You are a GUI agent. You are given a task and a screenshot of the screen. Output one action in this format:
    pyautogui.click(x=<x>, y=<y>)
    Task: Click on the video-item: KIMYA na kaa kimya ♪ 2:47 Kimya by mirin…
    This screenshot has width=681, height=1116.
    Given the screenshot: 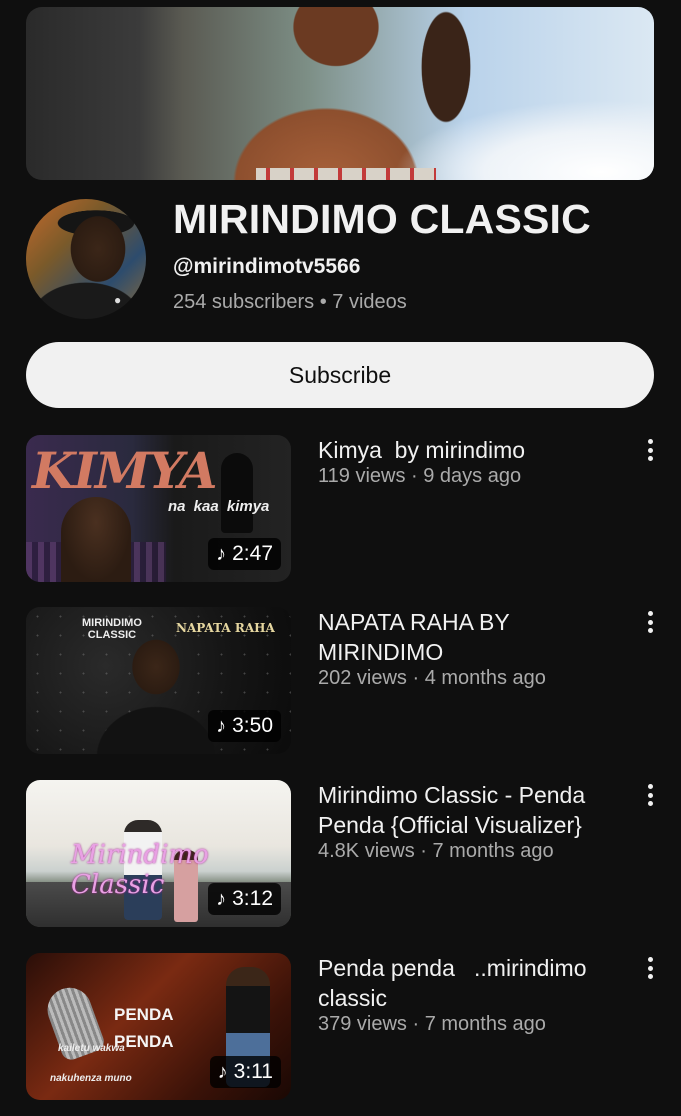 What is the action you would take?
    pyautogui.click(x=340, y=508)
    